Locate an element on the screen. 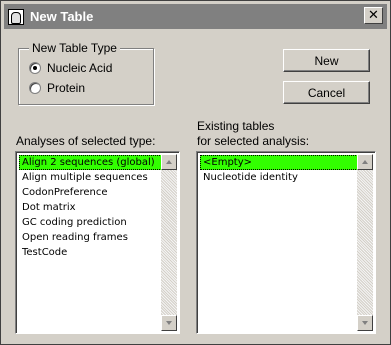 This screenshot has width=391, height=345. list-item: CodonPreference is located at coordinates (90, 192).